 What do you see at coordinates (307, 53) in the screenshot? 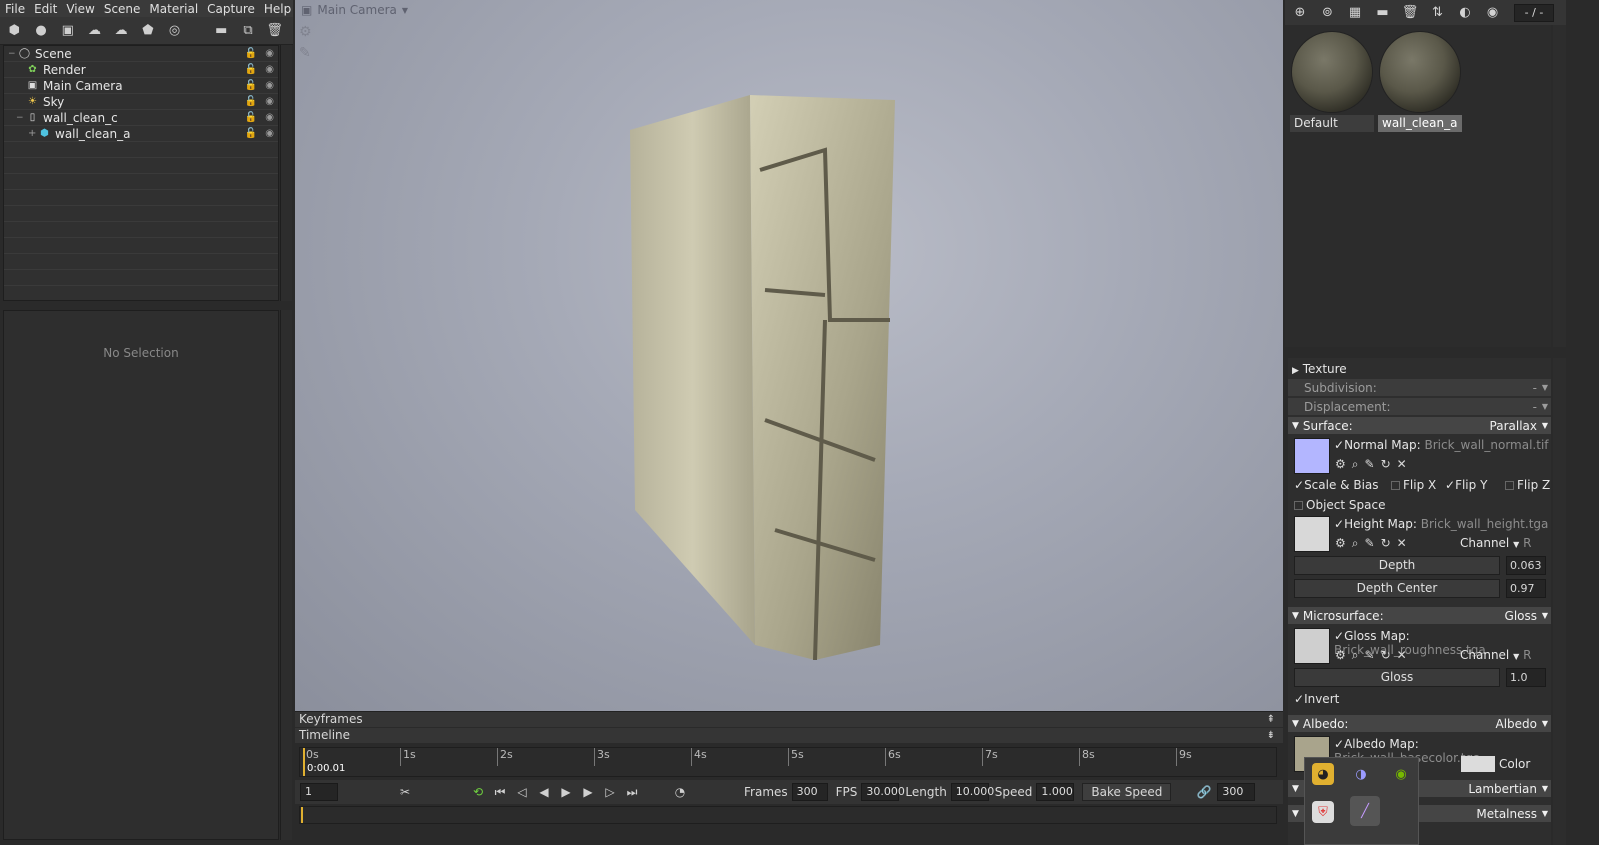
I see `brush-icon: ✎` at bounding box center [307, 53].